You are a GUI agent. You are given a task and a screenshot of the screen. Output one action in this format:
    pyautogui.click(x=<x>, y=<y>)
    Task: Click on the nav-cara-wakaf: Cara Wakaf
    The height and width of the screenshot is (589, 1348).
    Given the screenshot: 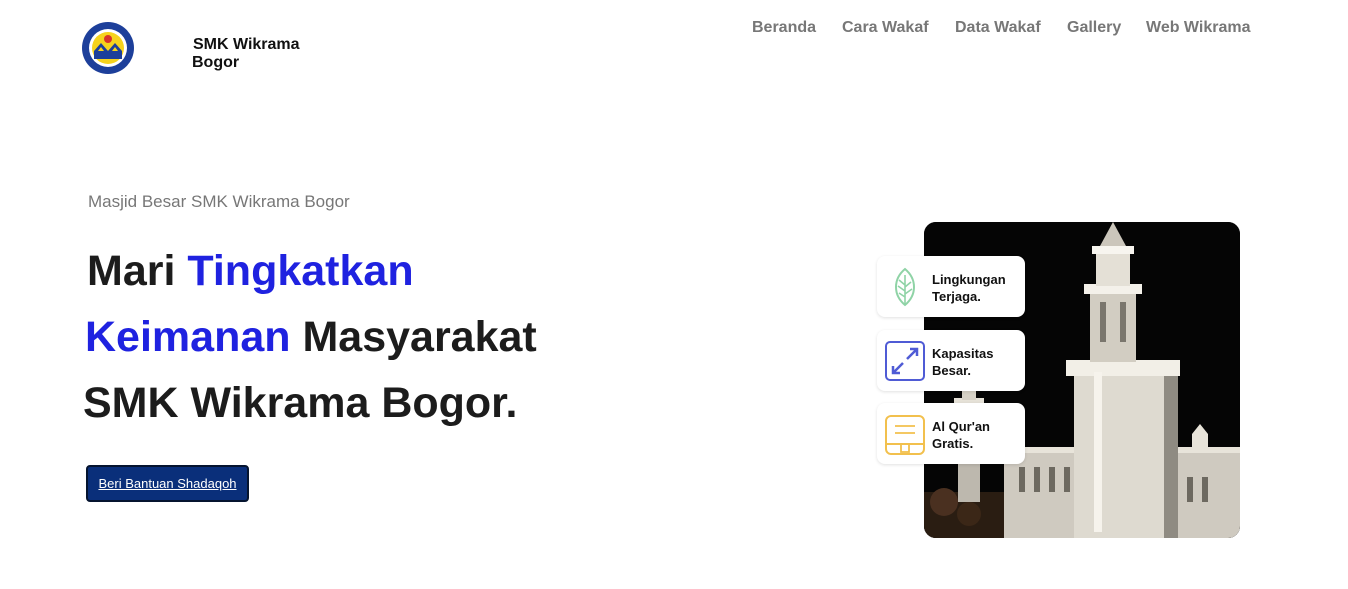 What is the action you would take?
    pyautogui.click(x=885, y=28)
    